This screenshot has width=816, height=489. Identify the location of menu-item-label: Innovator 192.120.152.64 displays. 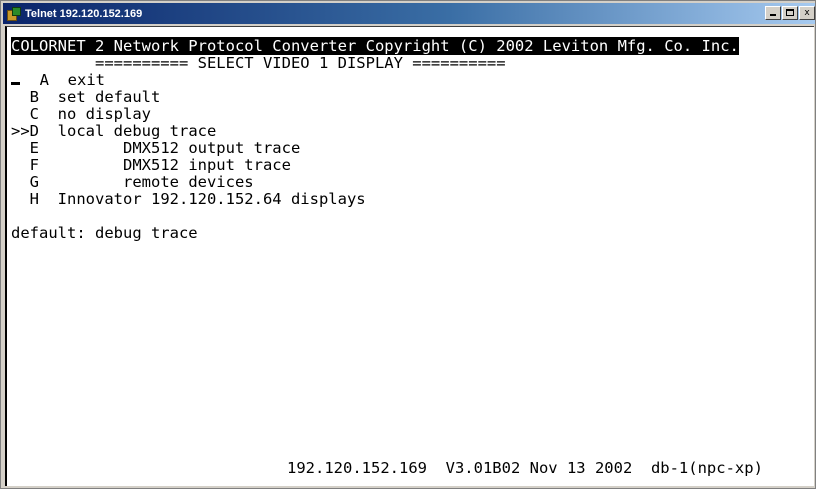
(211, 199).